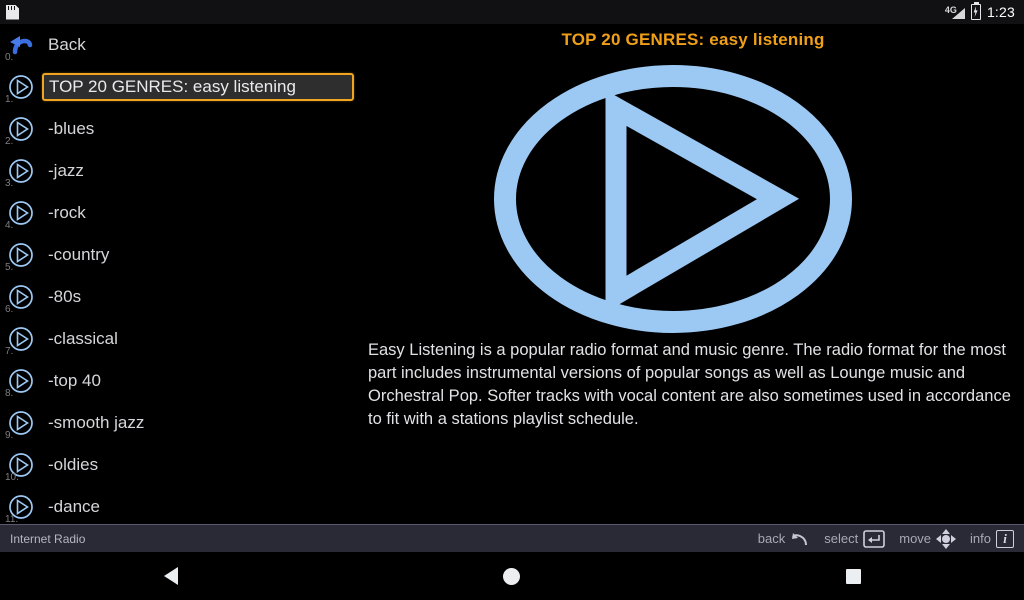 The height and width of the screenshot is (600, 1024). What do you see at coordinates (512, 538) in the screenshot?
I see `app-status-bar: Internet Radio back select move info i` at bounding box center [512, 538].